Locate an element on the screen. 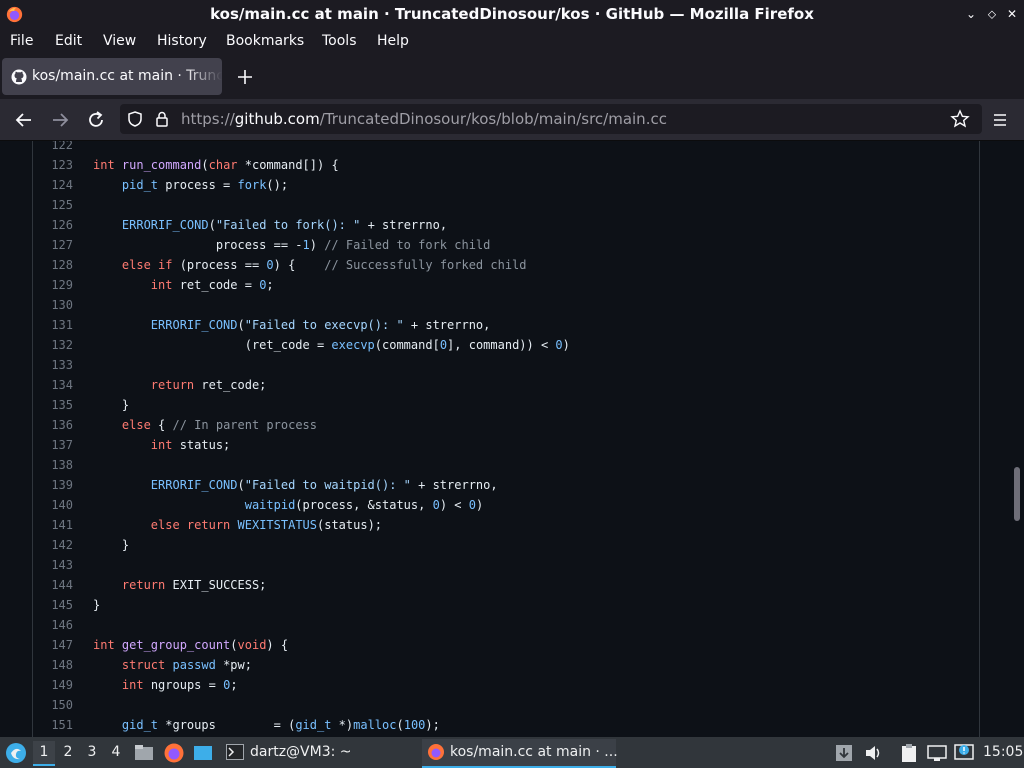  line-number: 125 is located at coordinates (53, 205).